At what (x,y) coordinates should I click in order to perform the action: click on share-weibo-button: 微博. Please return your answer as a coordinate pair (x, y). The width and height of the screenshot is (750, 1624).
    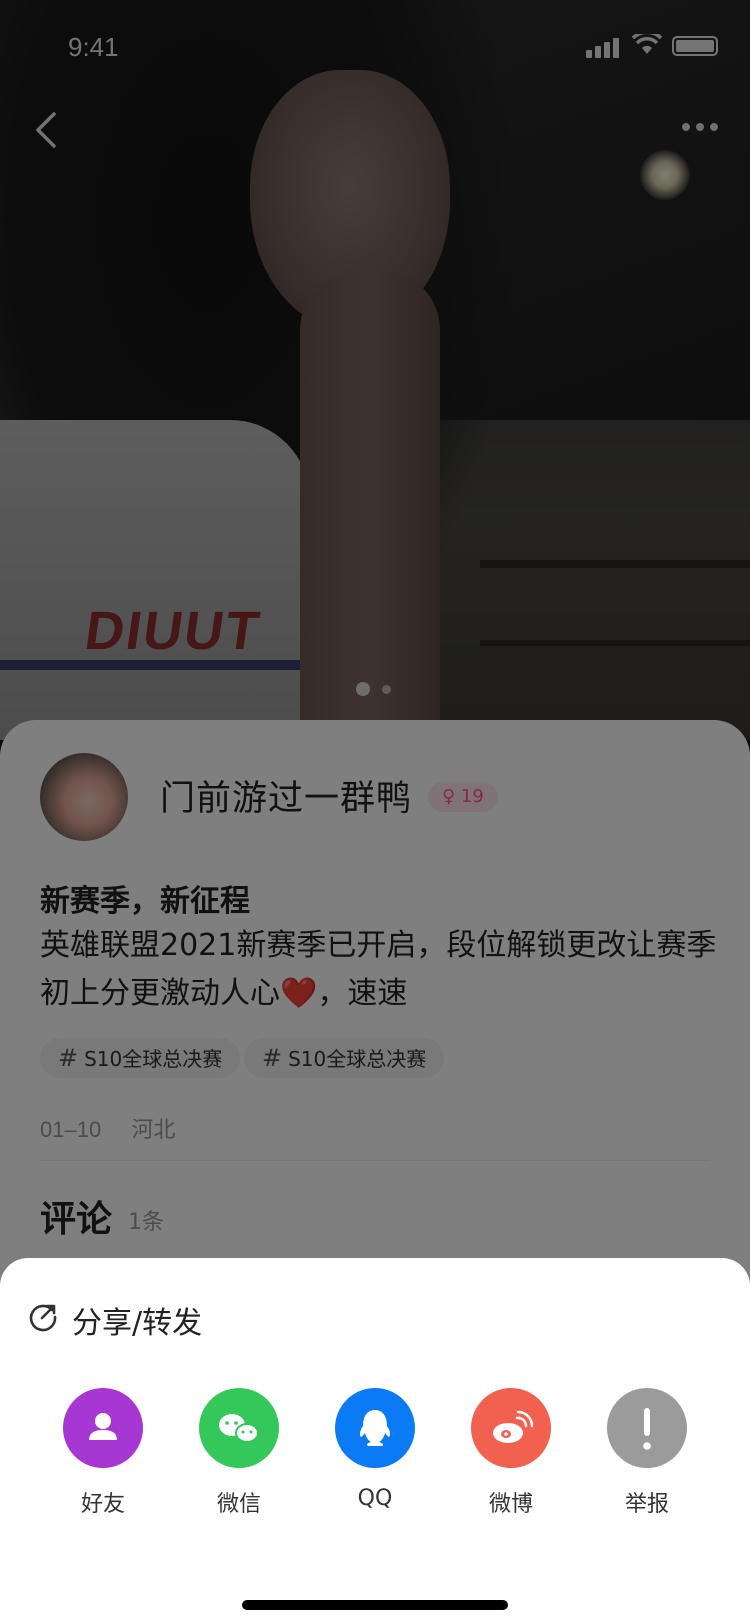
    Looking at the image, I should click on (511, 1453).